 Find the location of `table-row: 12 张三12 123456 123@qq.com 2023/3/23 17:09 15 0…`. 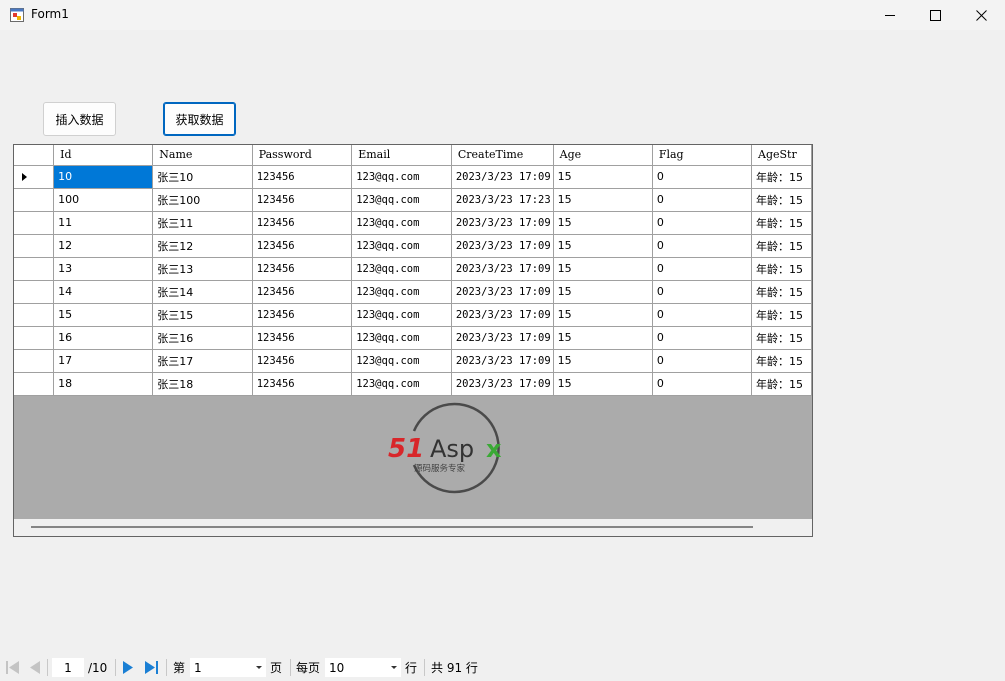

table-row: 12 张三12 123456 123@qq.com 2023/3/23 17:09 15 0… is located at coordinates (413, 246).